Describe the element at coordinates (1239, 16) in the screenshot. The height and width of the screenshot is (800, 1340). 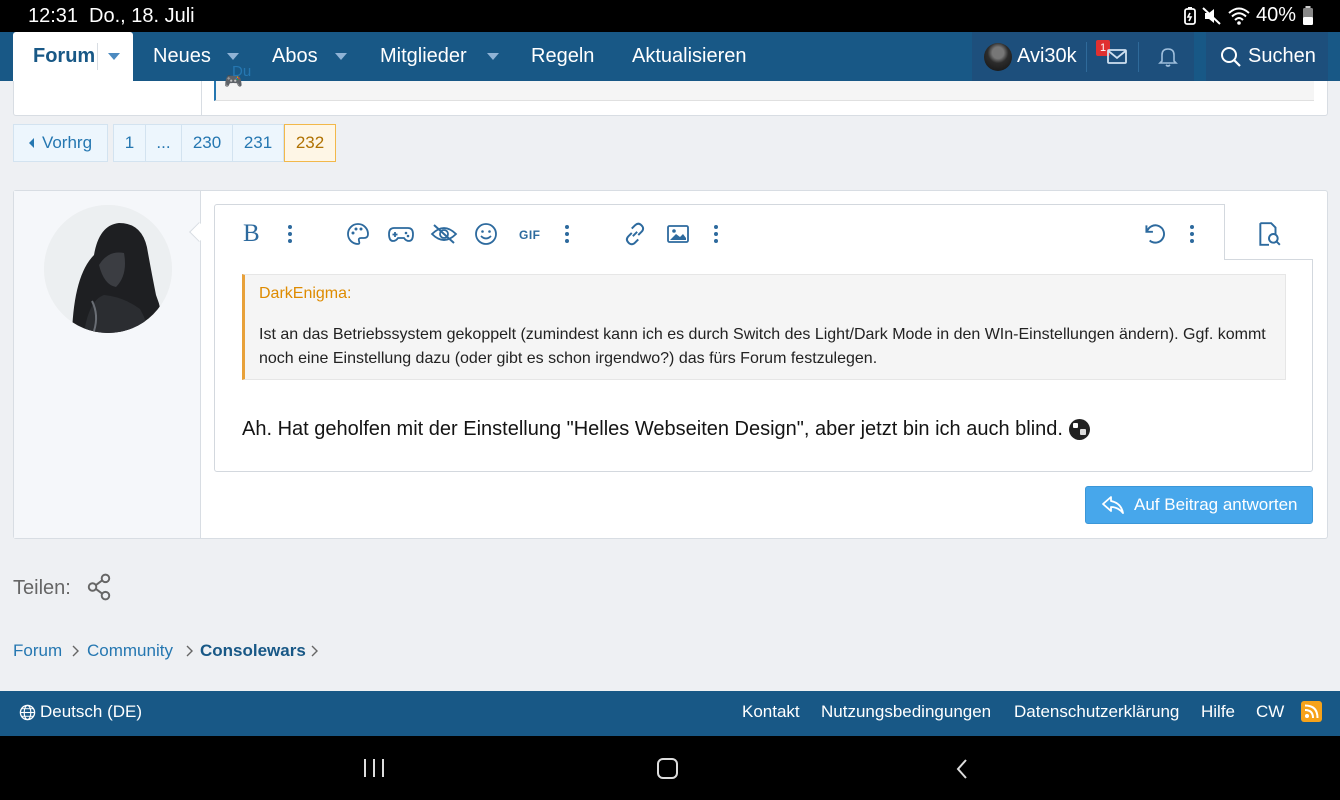
I see `wifi-icon` at that location.